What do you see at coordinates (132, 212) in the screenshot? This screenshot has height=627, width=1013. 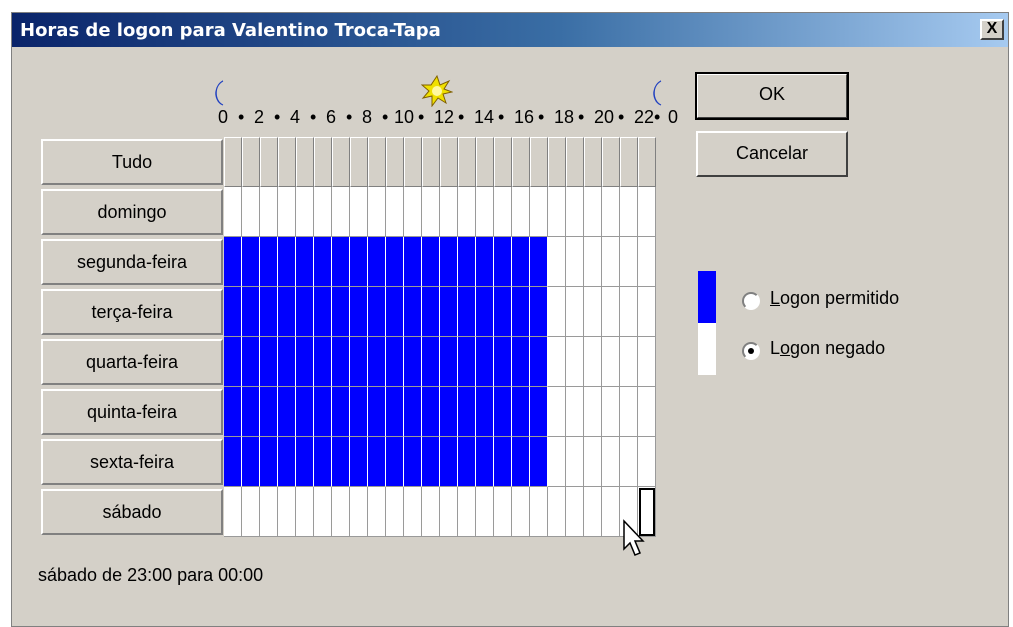 I see `day-row-button: domingo` at bounding box center [132, 212].